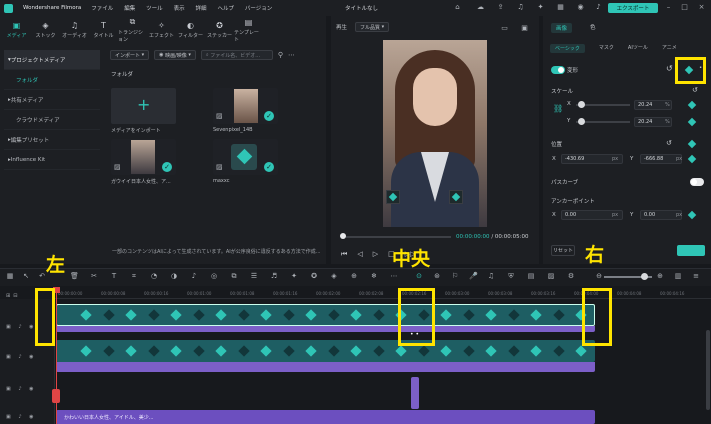  I want to click on track-title-controls: ▣ ♪ ◉, so click(21, 417).